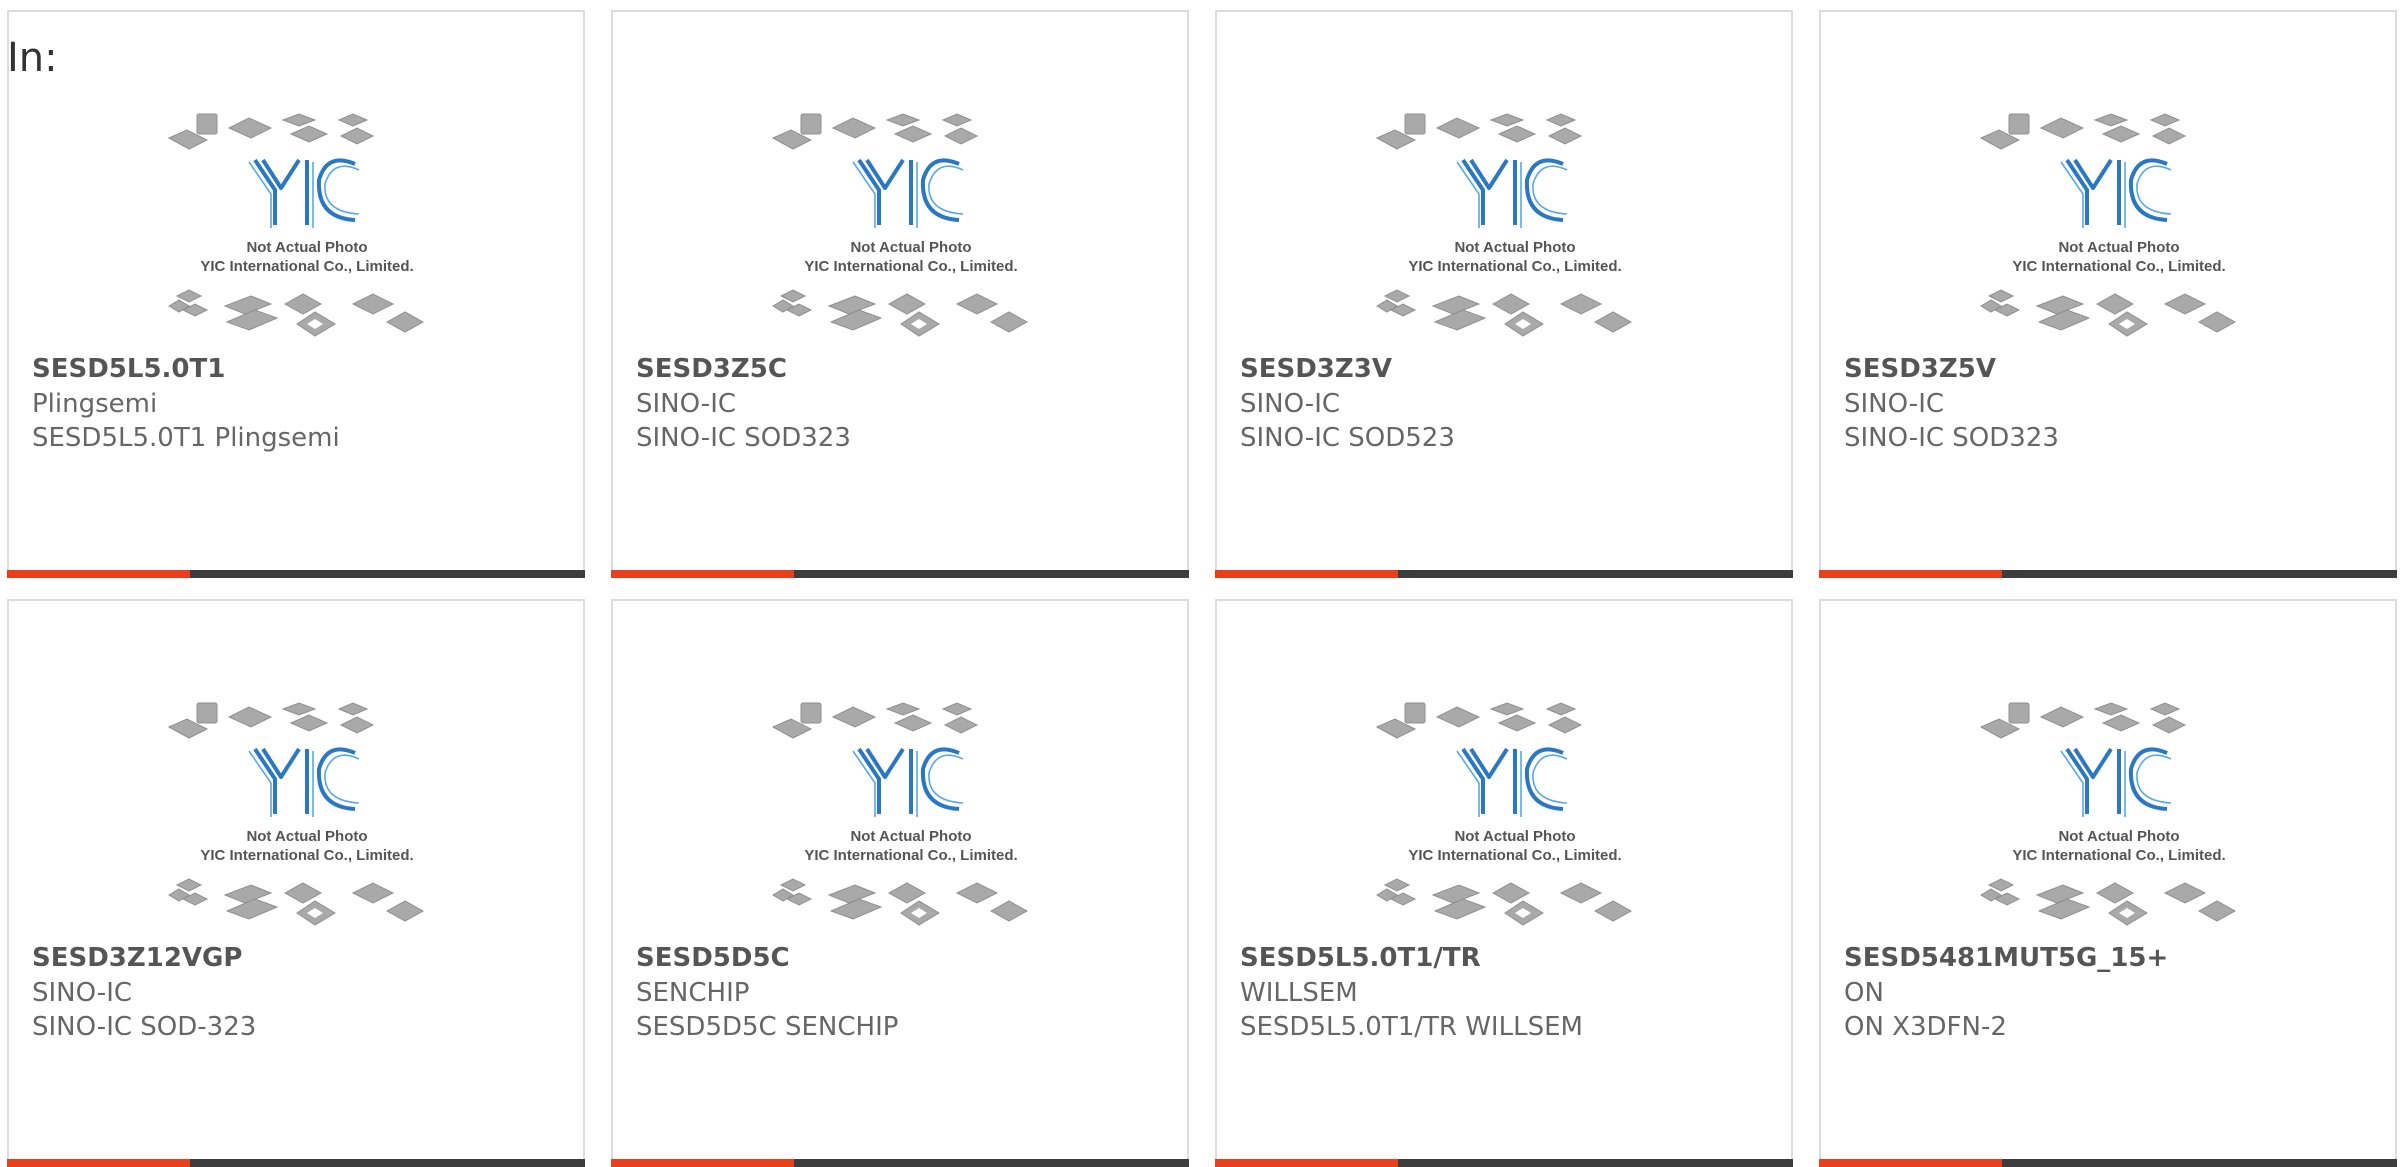 This screenshot has width=2400, height=1167. Describe the element at coordinates (711, 369) in the screenshot. I see `product-name: SESD3Z5C` at that location.